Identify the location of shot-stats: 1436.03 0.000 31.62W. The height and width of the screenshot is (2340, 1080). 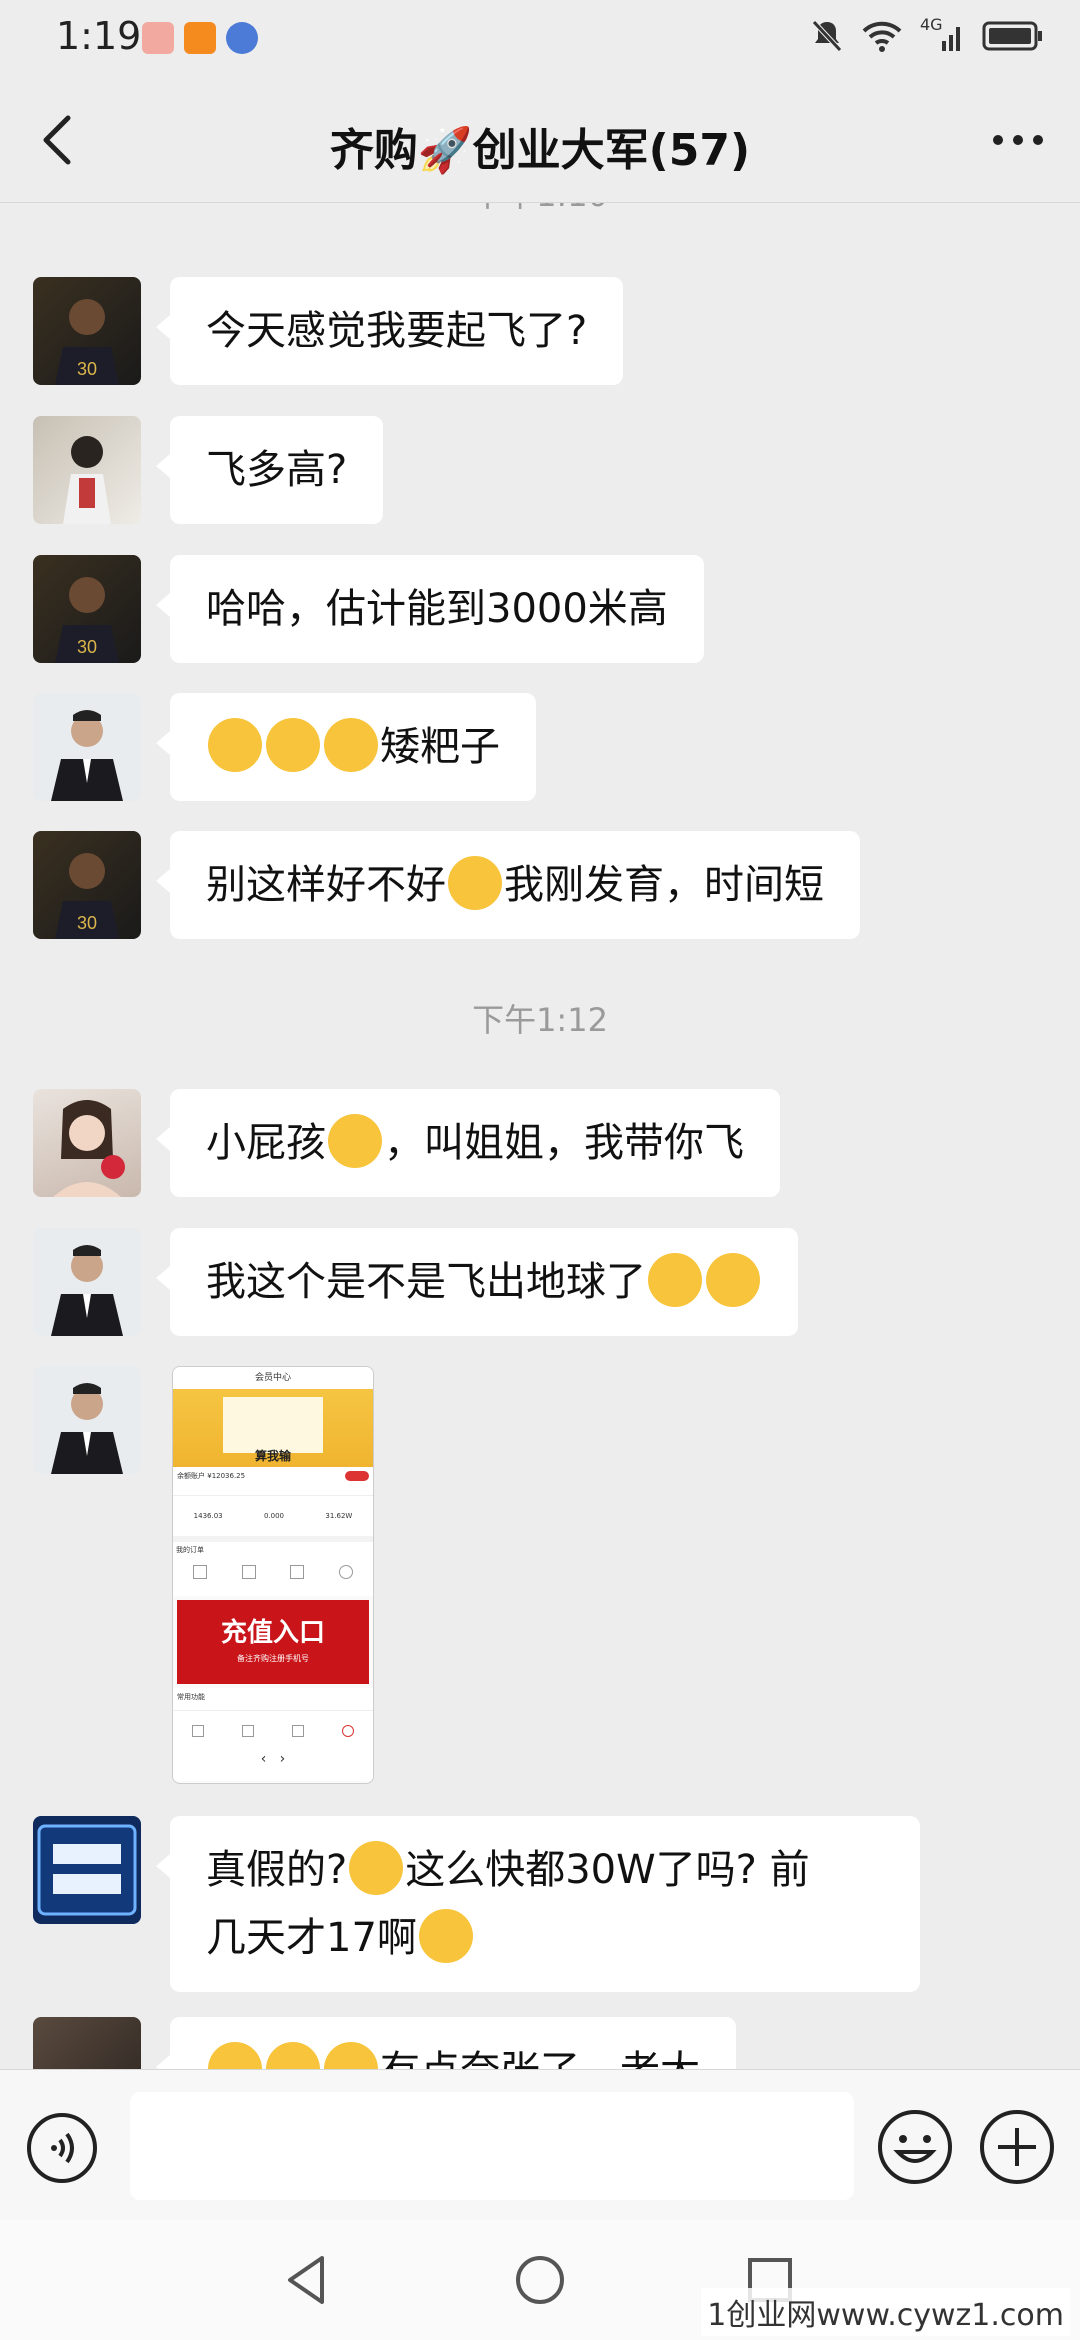
(273, 1515).